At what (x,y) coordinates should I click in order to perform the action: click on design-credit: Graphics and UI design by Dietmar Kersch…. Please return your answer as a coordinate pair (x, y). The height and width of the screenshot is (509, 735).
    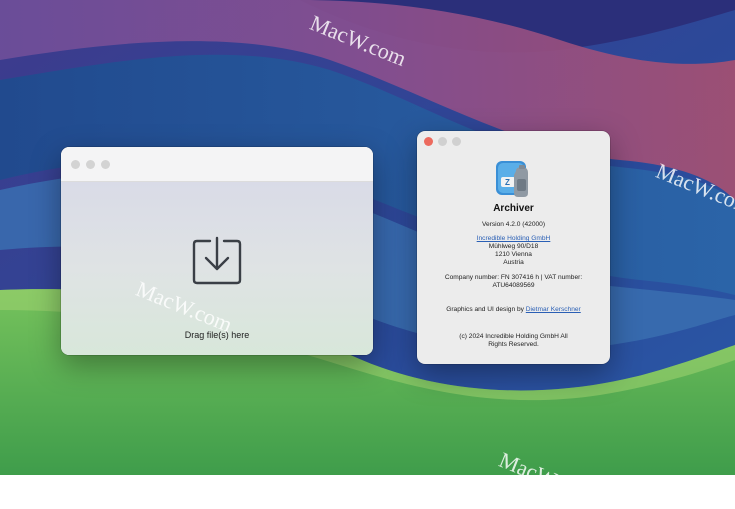
    Looking at the image, I should click on (513, 310).